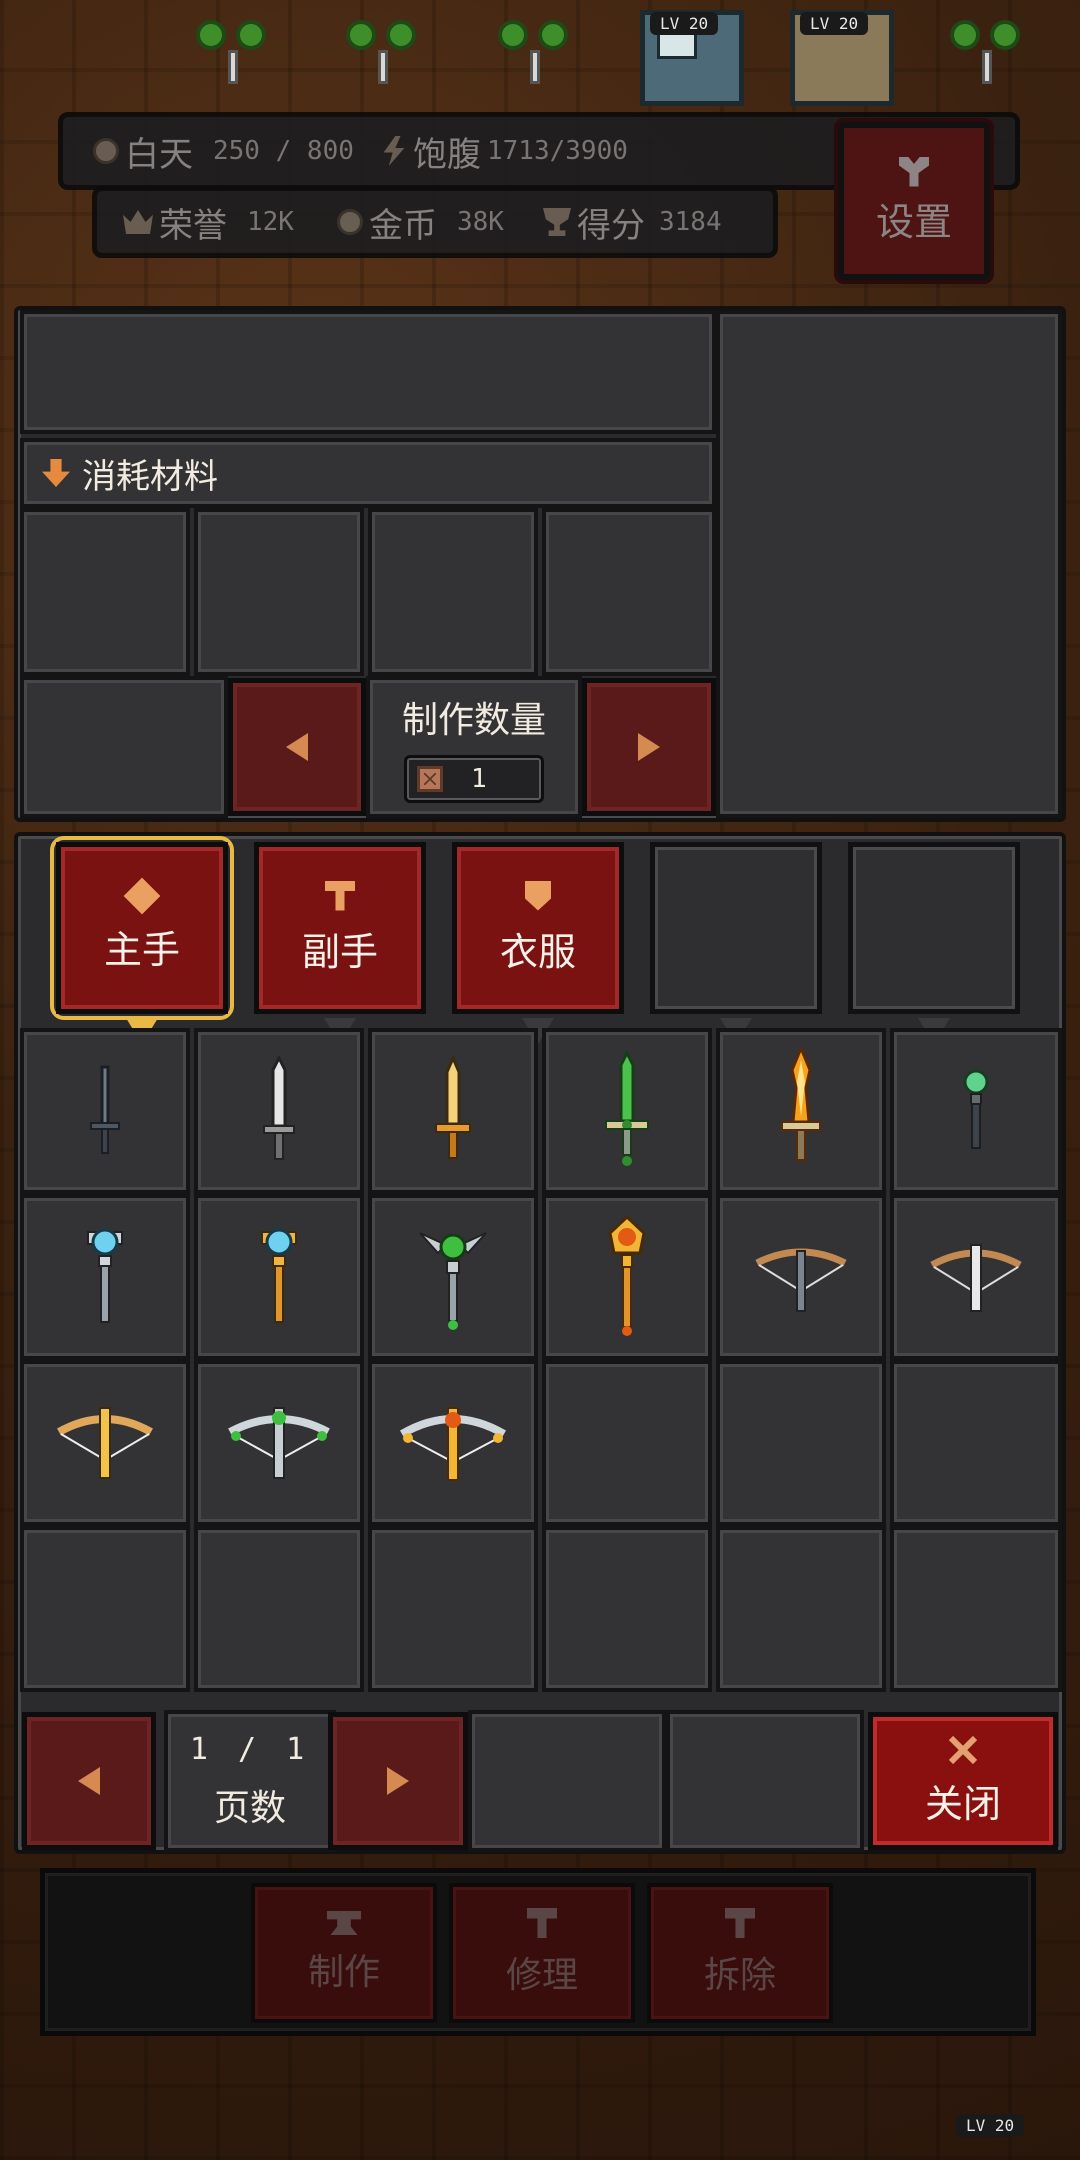 The width and height of the screenshot is (1080, 2160). I want to click on quantity-value: 1, so click(479, 779).